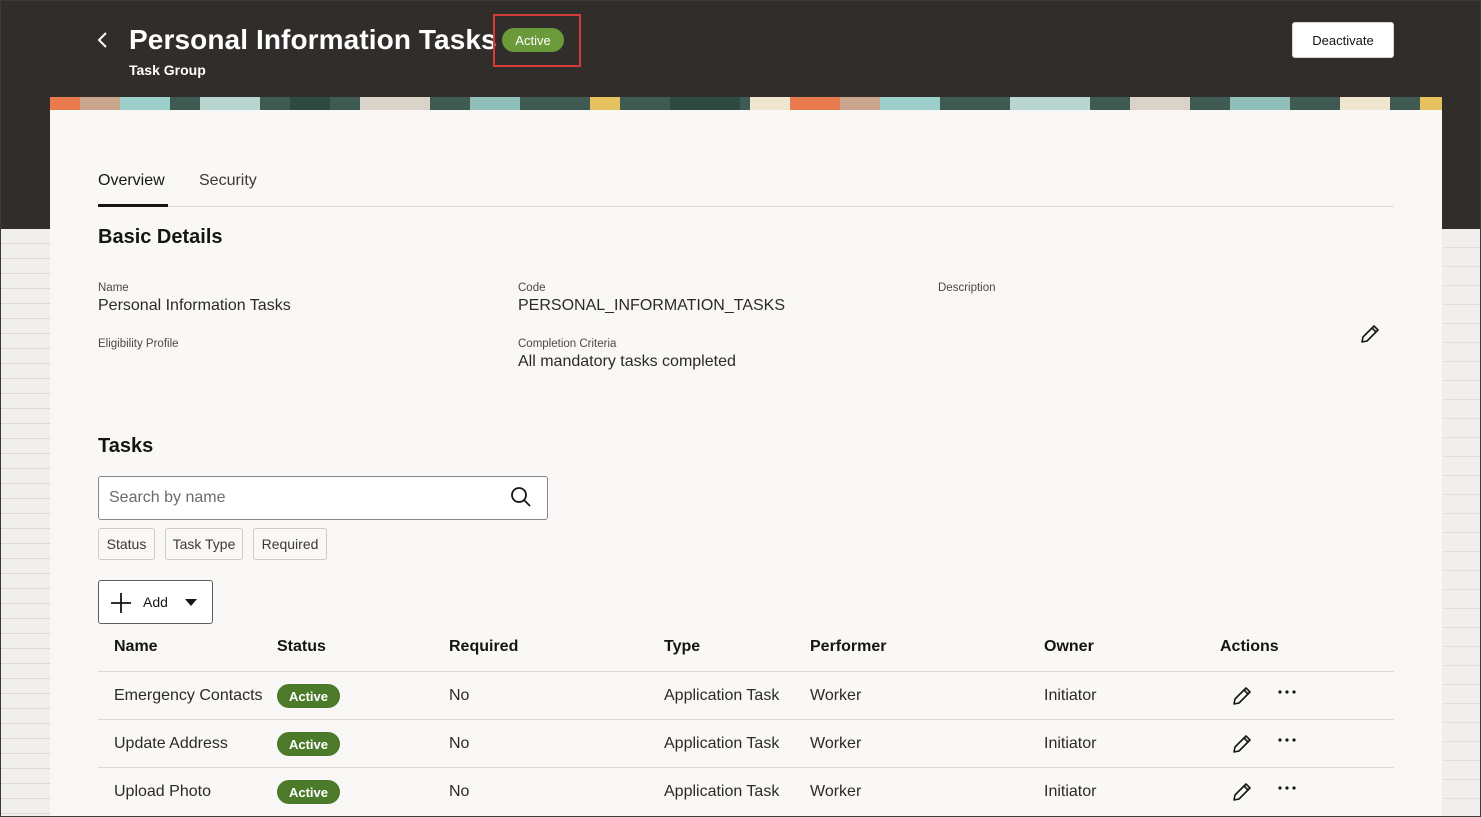 The image size is (1481, 817). Describe the element at coordinates (121, 603) in the screenshot. I see `plus-icon` at that location.